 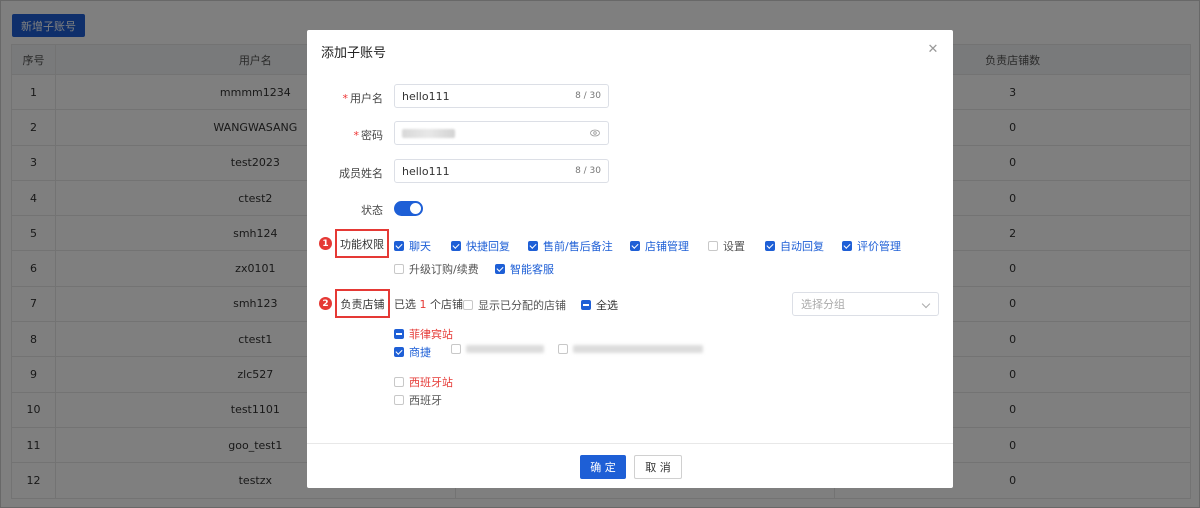 I want to click on confirm-button: 确 定, so click(x=603, y=467).